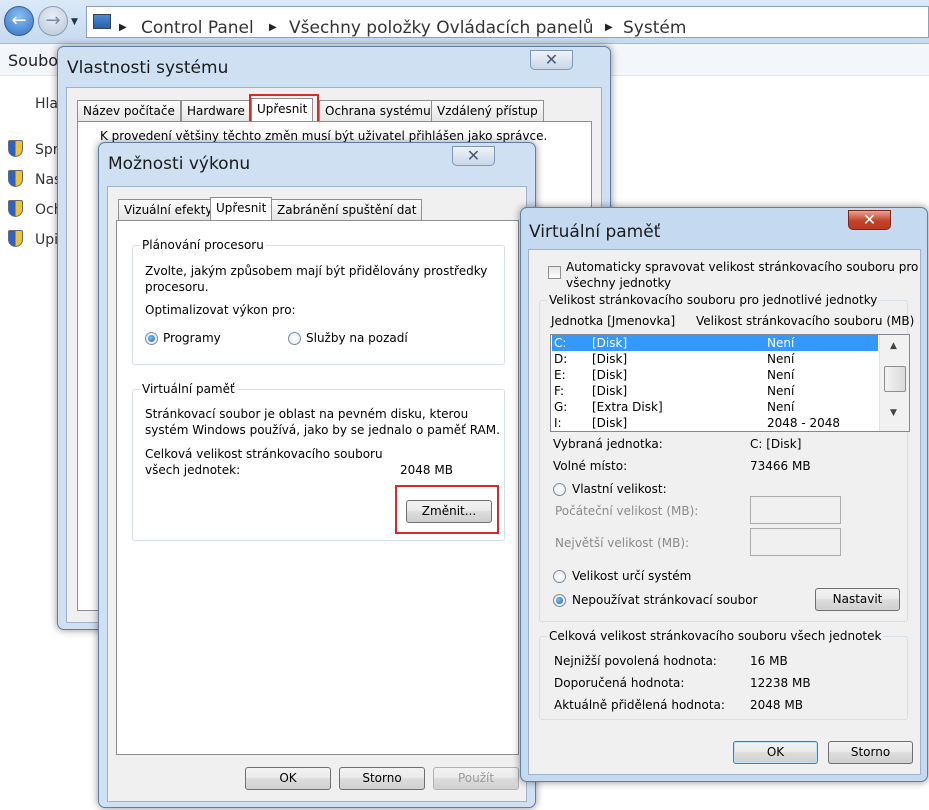  I want to click on scroll-down-icon: ▼, so click(893, 413).